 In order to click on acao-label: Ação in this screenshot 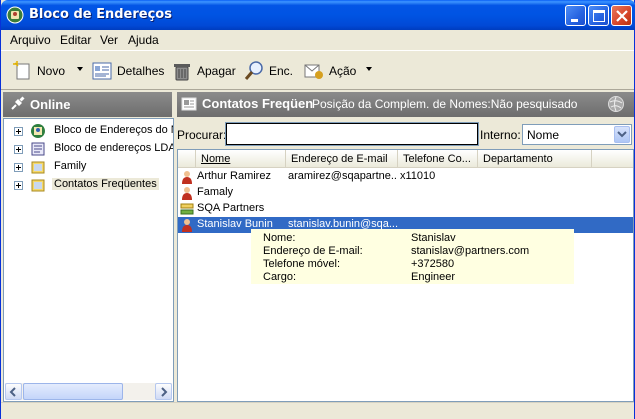, I will do `click(343, 71)`.